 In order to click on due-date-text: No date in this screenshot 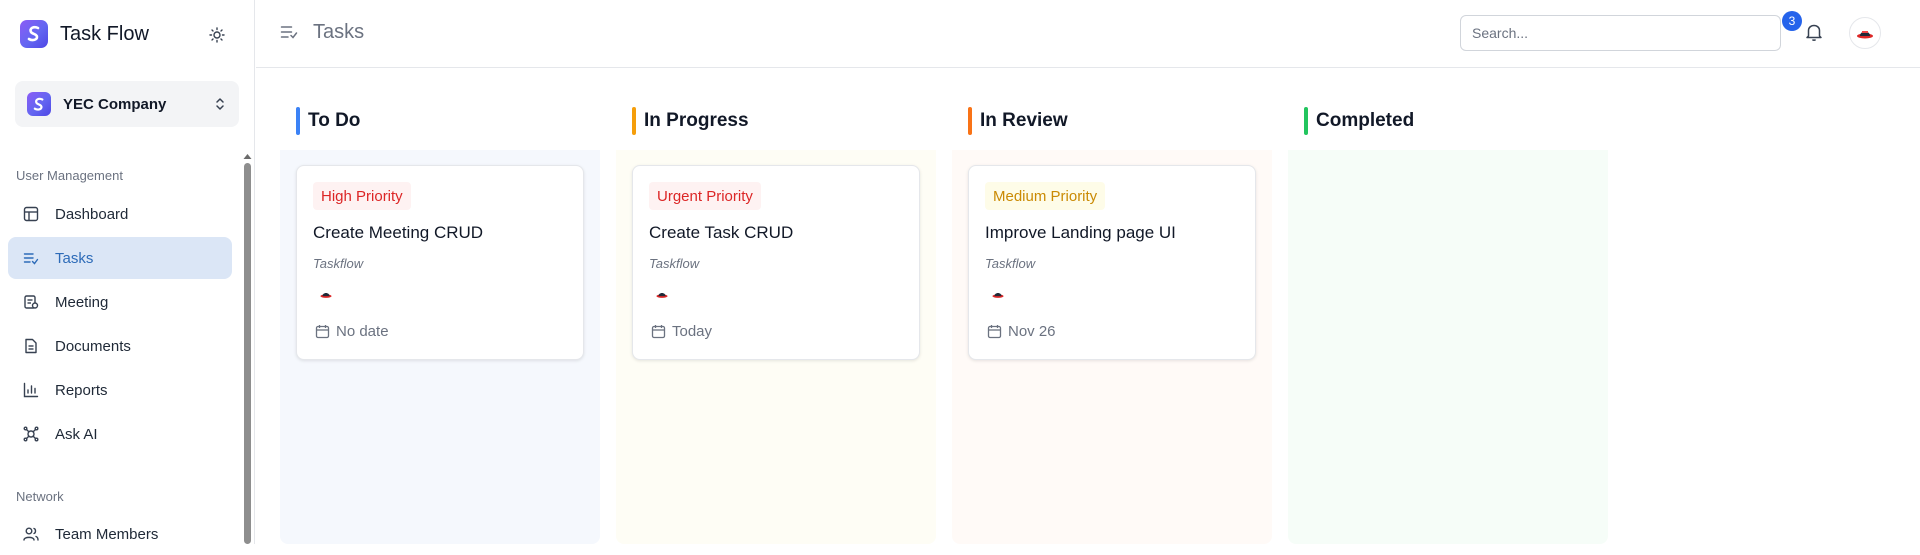, I will do `click(362, 331)`.